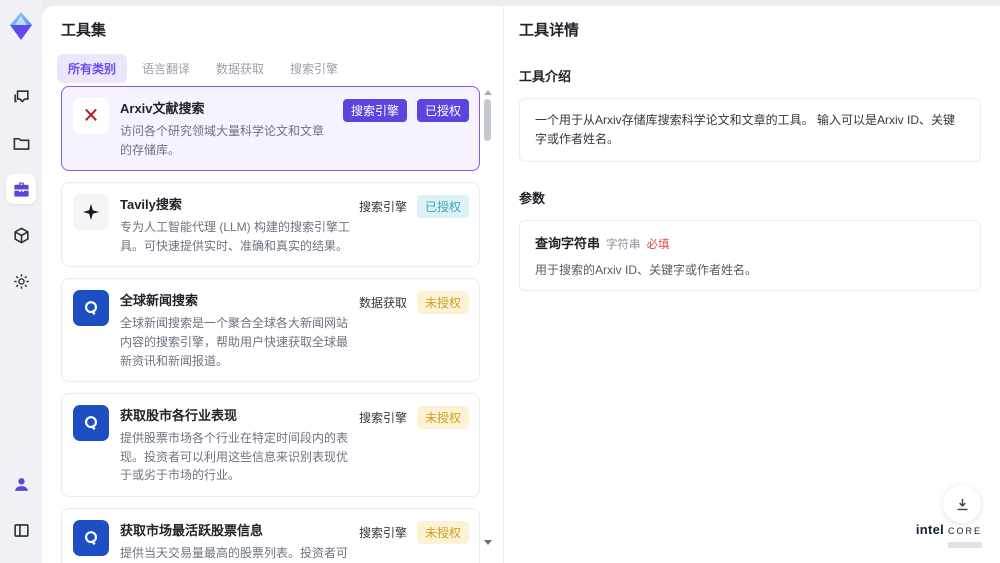 This screenshot has width=1000, height=563. I want to click on tab-language-translation: 语言翻译, so click(166, 68).